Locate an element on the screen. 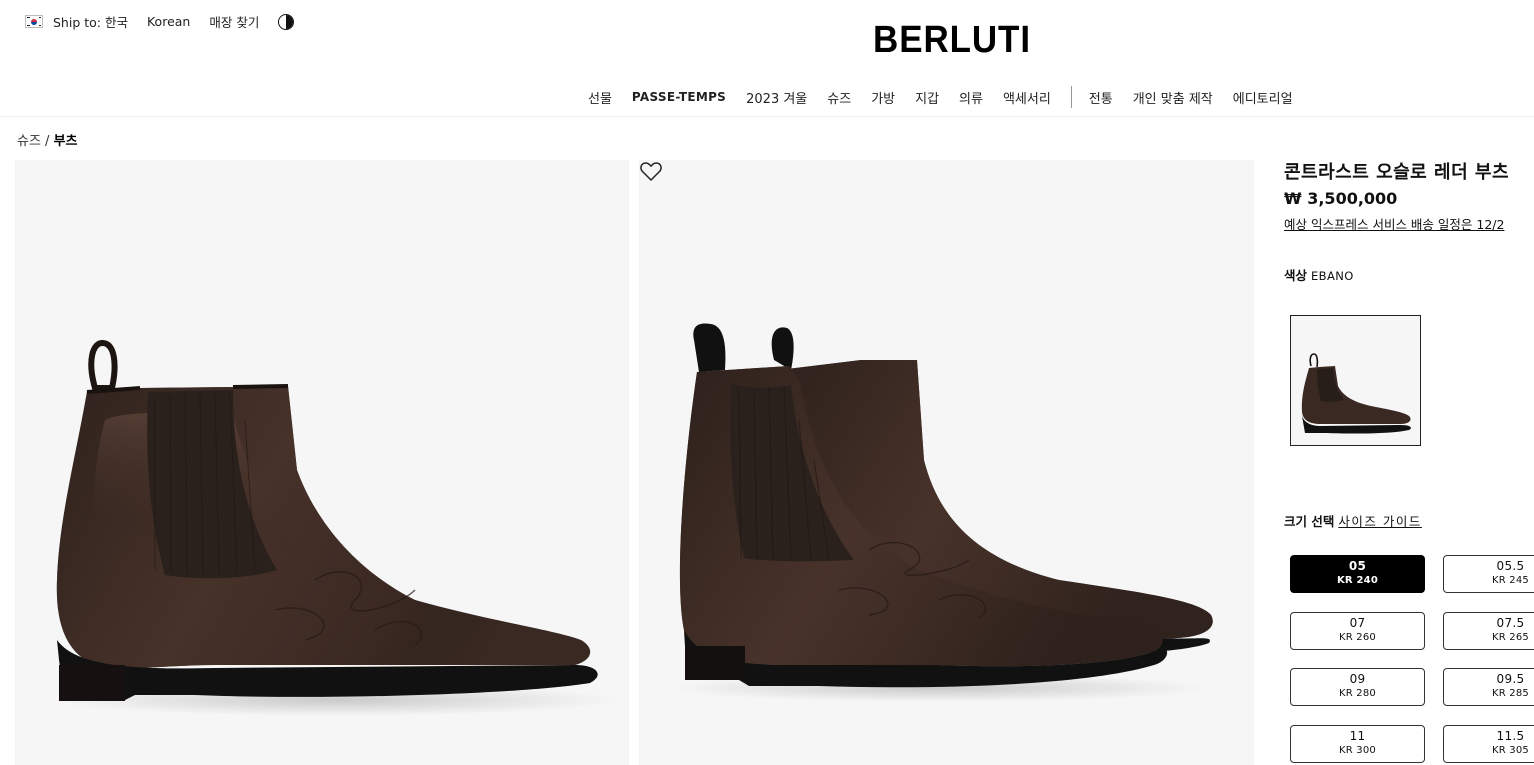 The width and height of the screenshot is (1534, 765). size-button-11: 11 KR 300 is located at coordinates (1357, 744).